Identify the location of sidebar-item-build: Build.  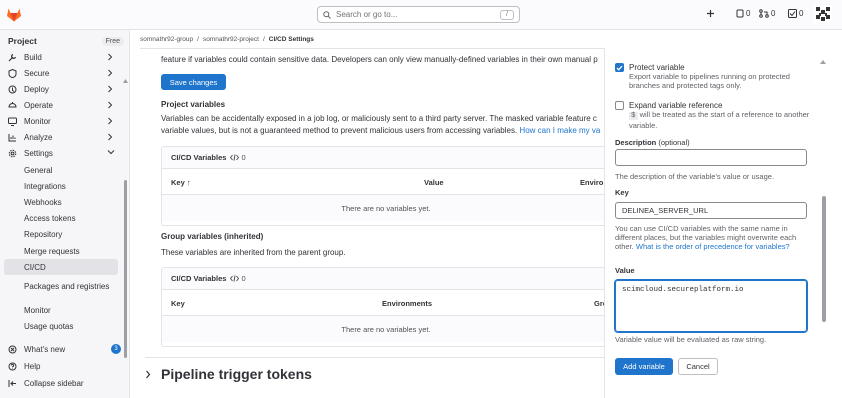
(61, 57).